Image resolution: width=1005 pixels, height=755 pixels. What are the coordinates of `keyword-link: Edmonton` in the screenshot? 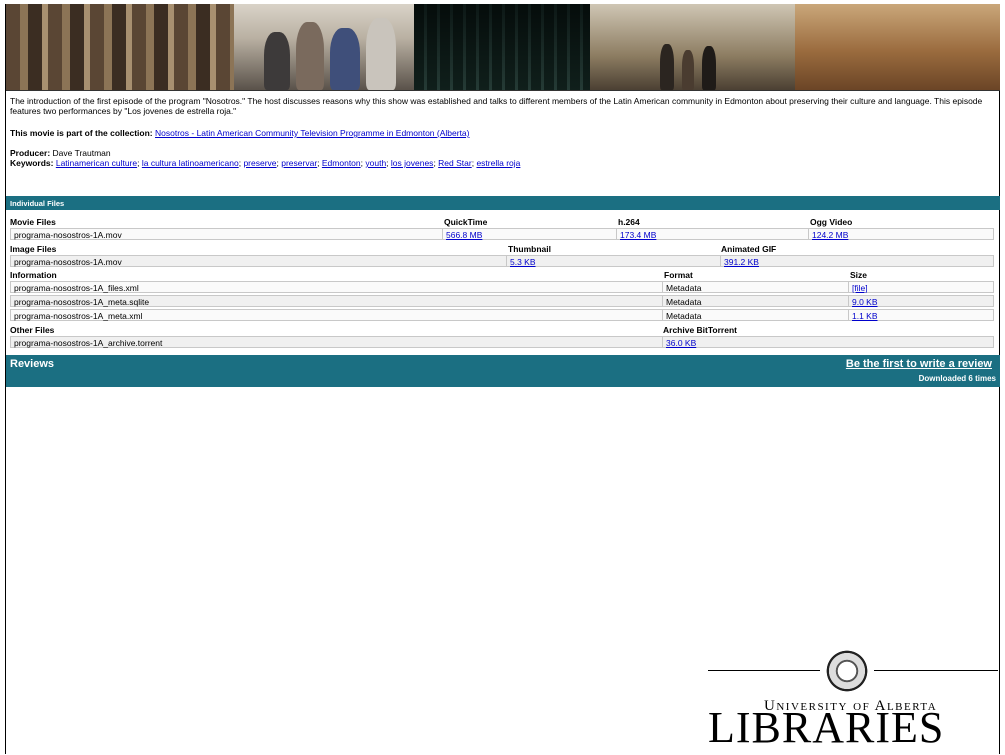 It's located at (341, 163).